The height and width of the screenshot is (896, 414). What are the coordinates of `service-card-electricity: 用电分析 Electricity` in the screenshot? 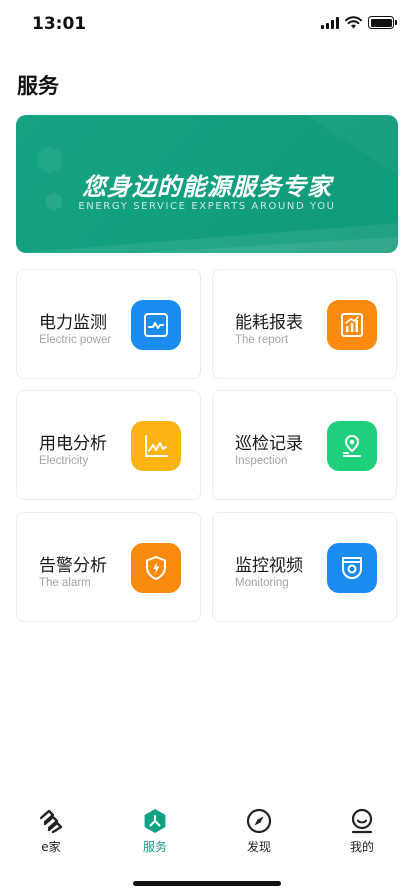 It's located at (108, 445).